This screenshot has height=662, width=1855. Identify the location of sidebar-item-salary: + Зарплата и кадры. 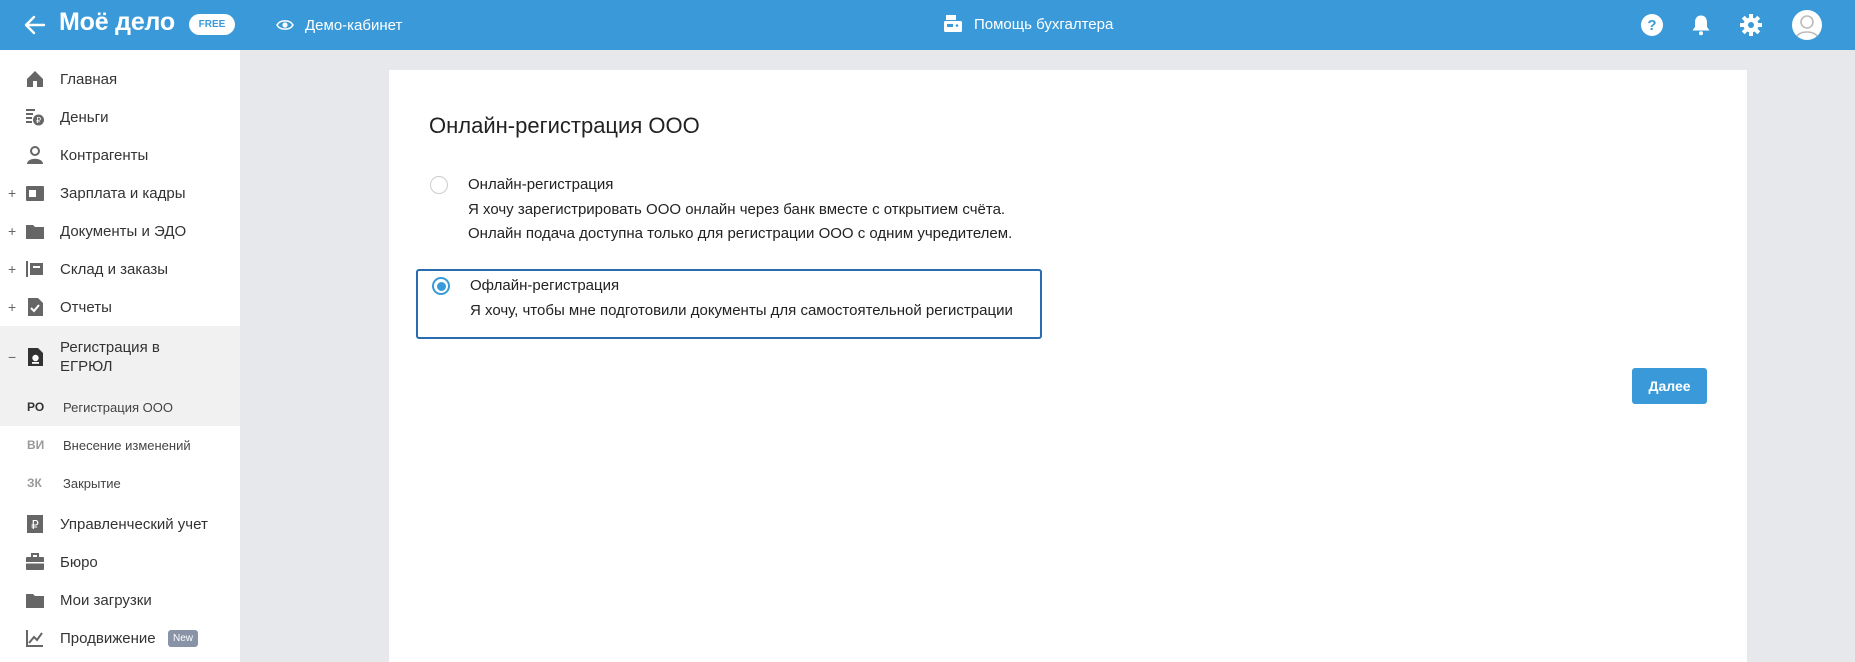
(120, 193).